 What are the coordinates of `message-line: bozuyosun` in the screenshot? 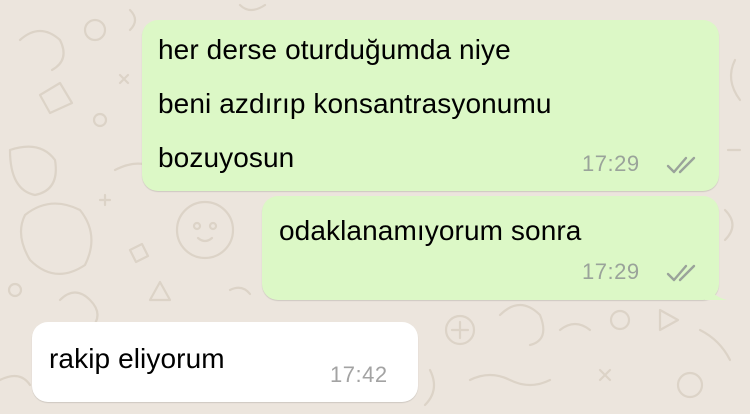 It's located at (226, 157).